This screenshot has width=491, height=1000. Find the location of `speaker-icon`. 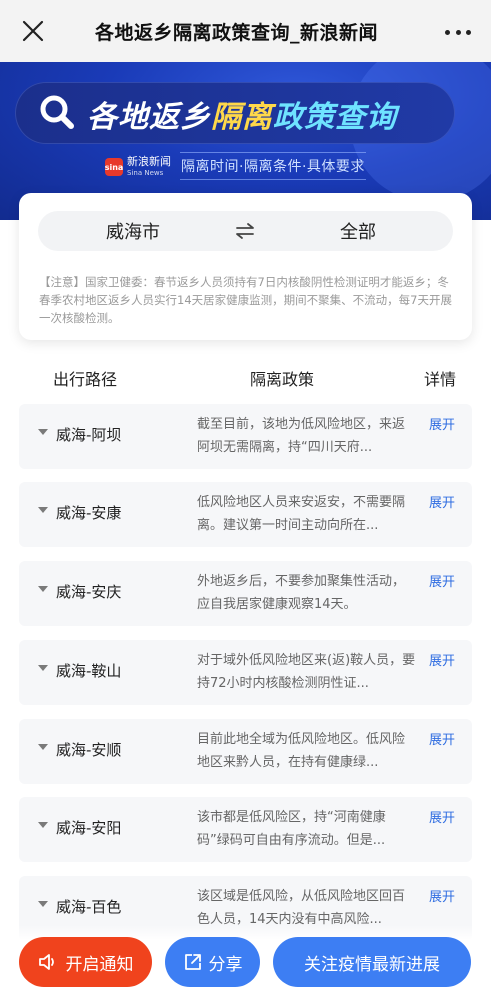

speaker-icon is located at coordinates (46, 962).